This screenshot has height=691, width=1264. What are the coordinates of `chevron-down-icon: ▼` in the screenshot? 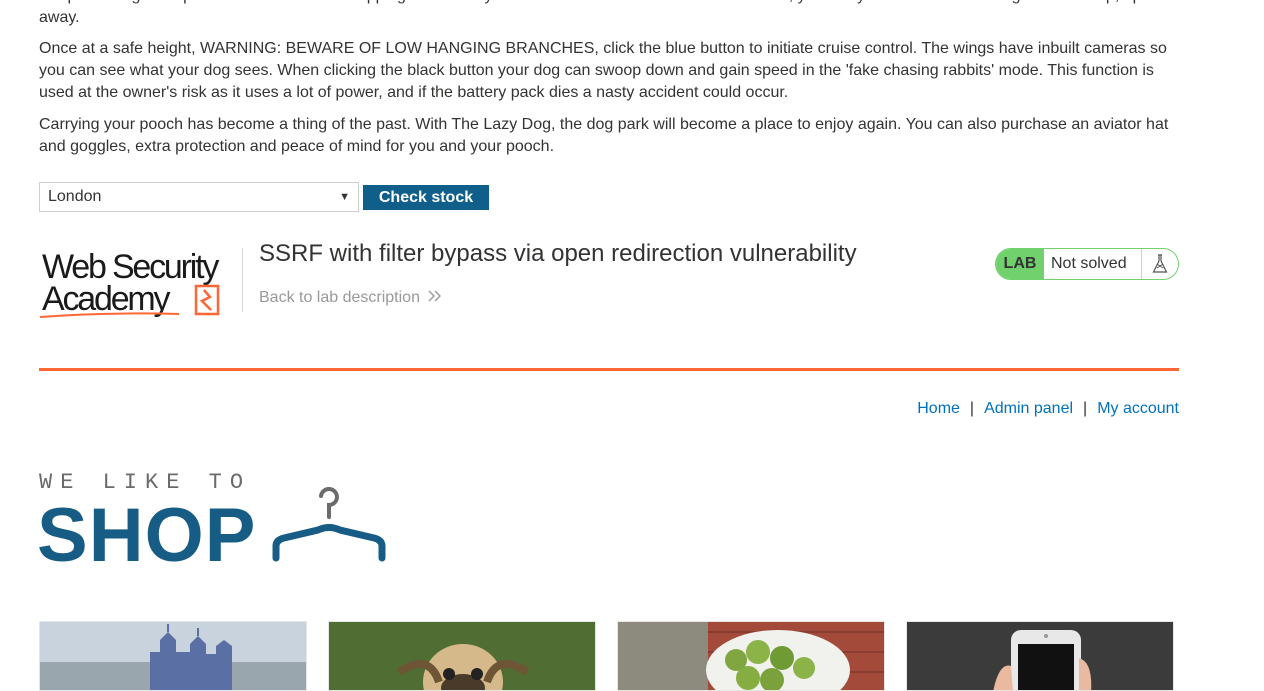 It's located at (344, 197).